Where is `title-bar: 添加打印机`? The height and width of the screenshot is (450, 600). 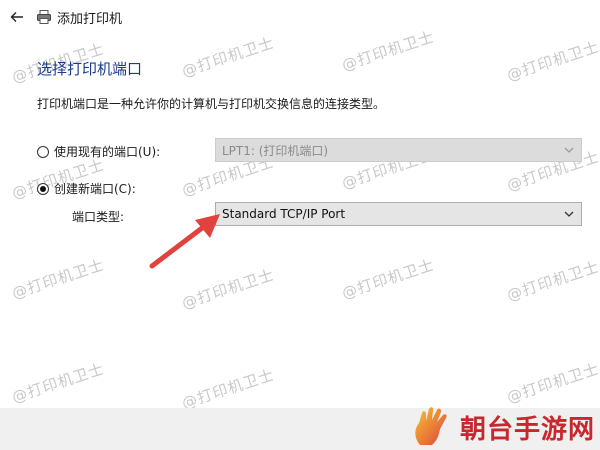 title-bar: 添加打印机 is located at coordinates (300, 17).